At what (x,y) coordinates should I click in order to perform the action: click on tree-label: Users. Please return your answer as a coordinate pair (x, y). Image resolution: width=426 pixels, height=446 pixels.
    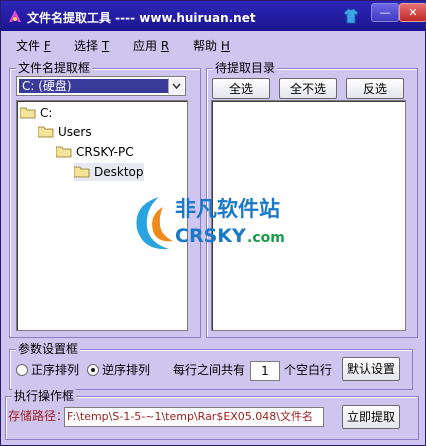
    Looking at the image, I should click on (75, 132).